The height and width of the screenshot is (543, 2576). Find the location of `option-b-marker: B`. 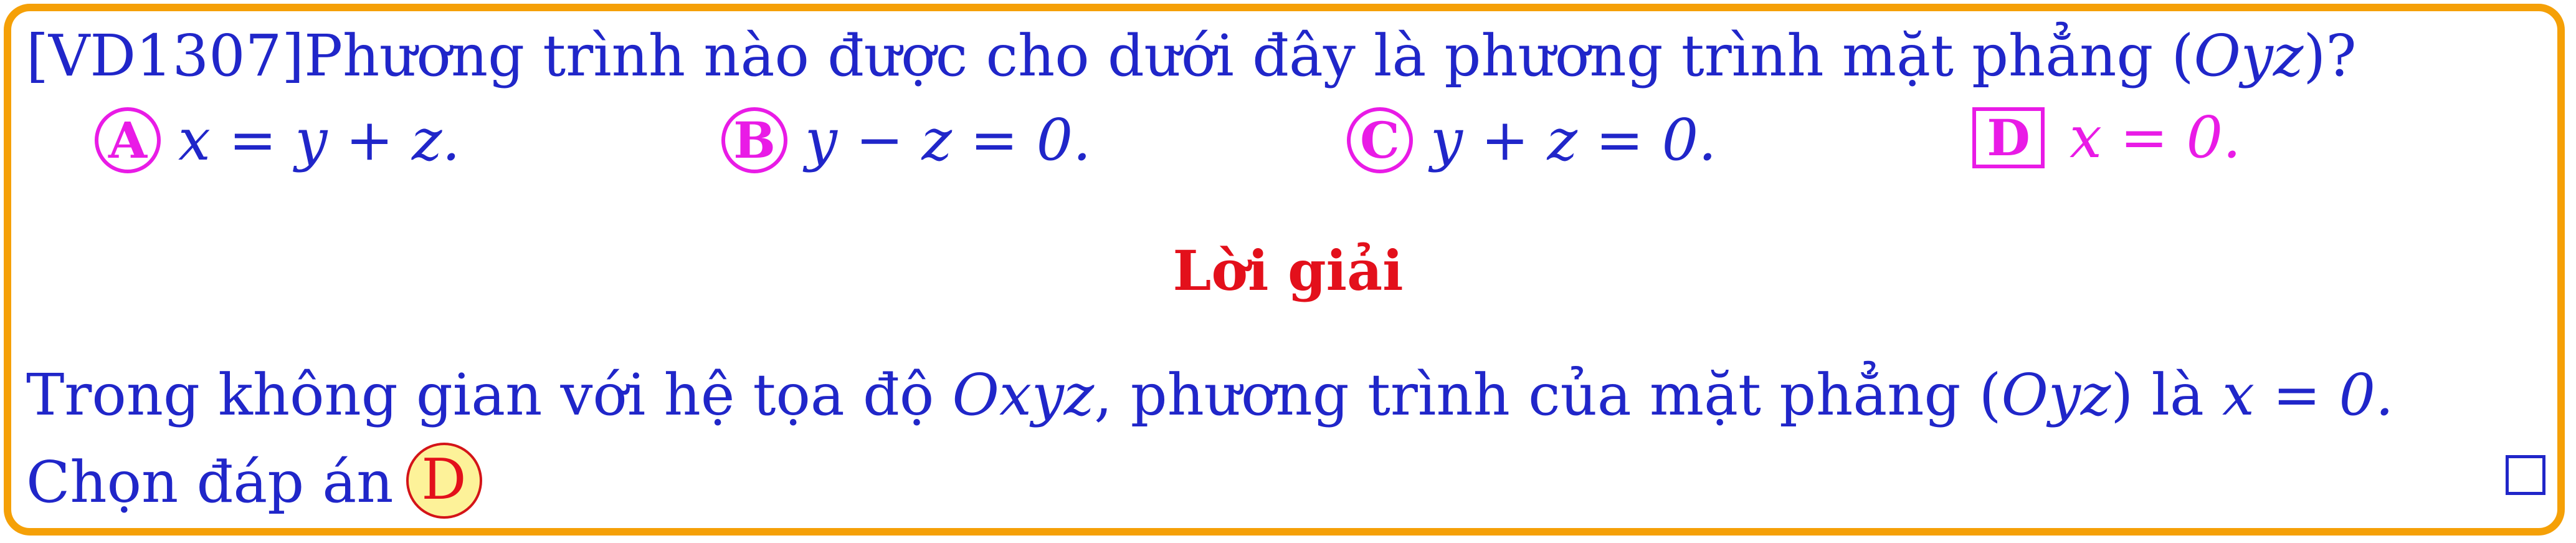

option-b-marker: B is located at coordinates (754, 140).